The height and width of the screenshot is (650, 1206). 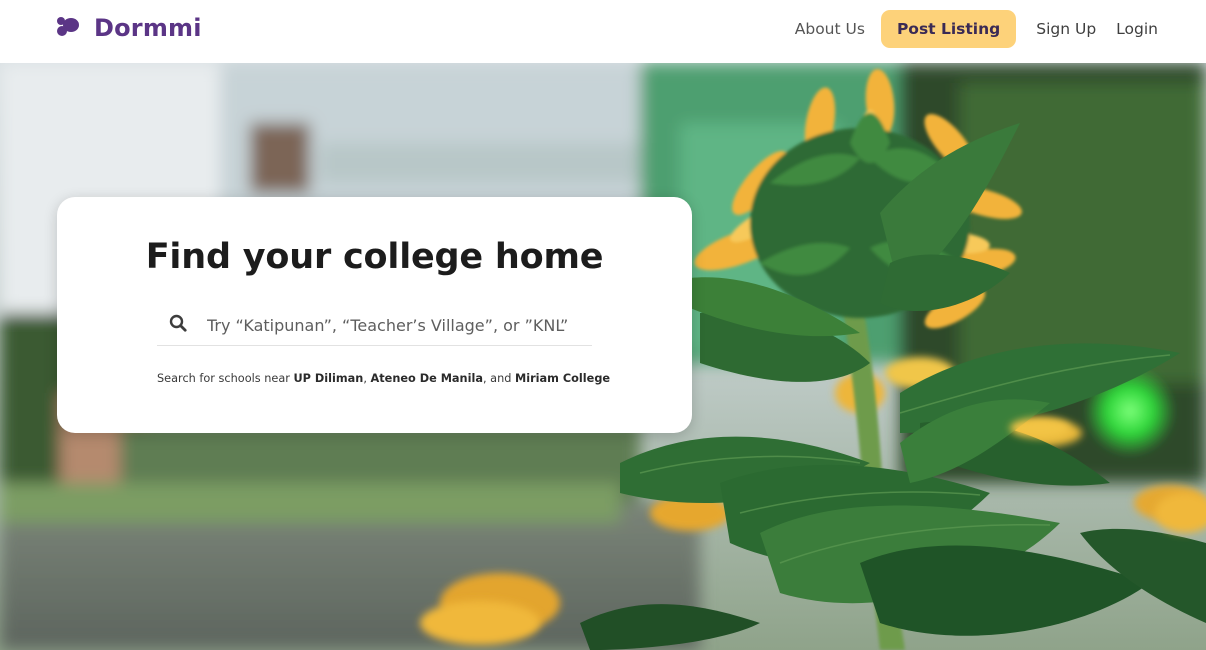 I want to click on brand-logo-link: Dormmi, so click(x=129, y=28).